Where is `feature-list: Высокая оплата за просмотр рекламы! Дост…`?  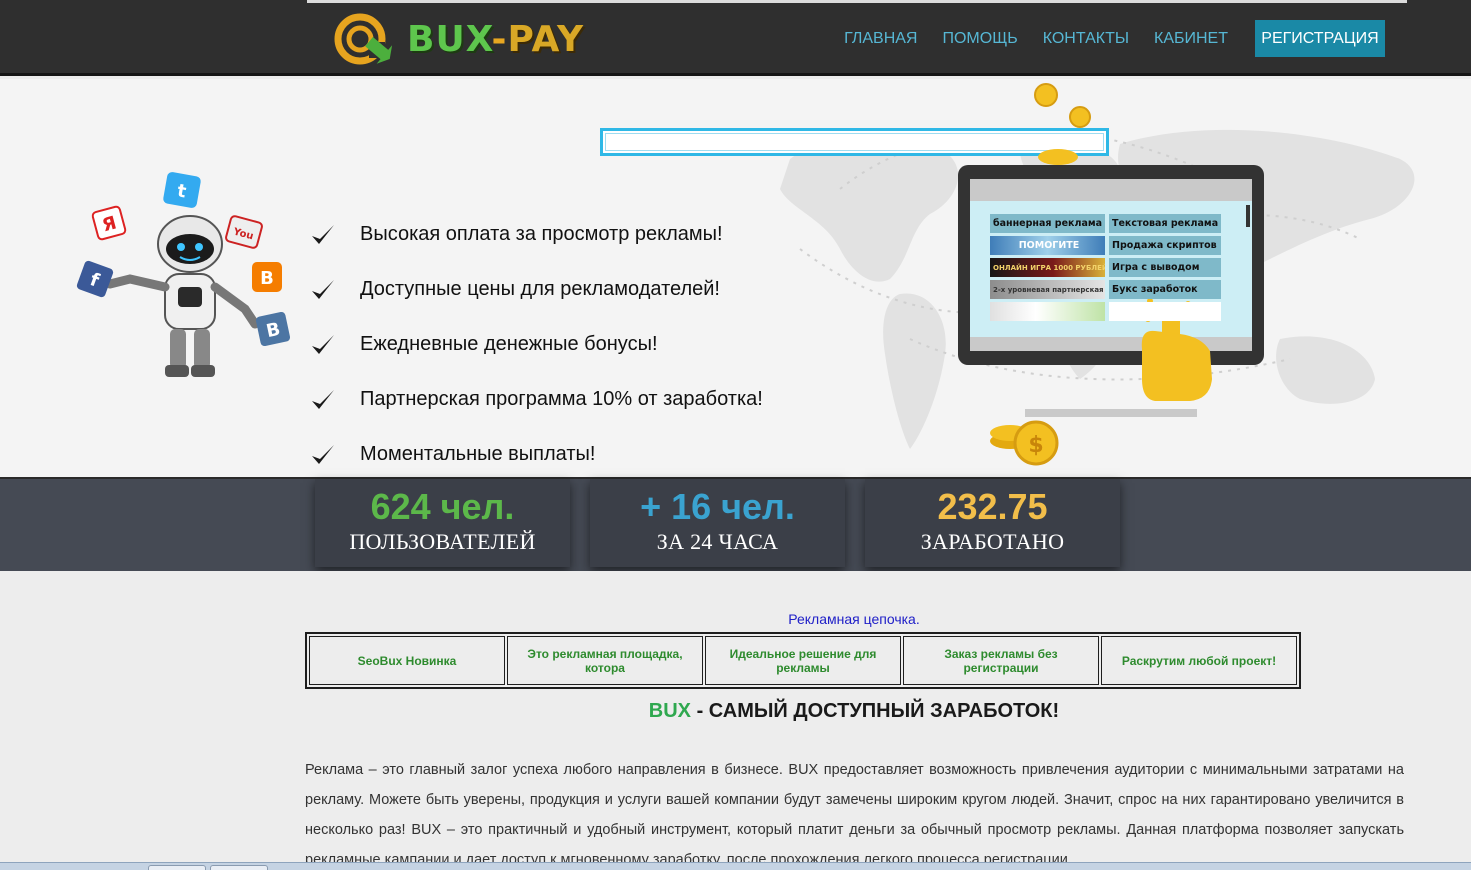 feature-list: Высокая оплата за просмотр рекламы! Дост… is located at coordinates (536, 342).